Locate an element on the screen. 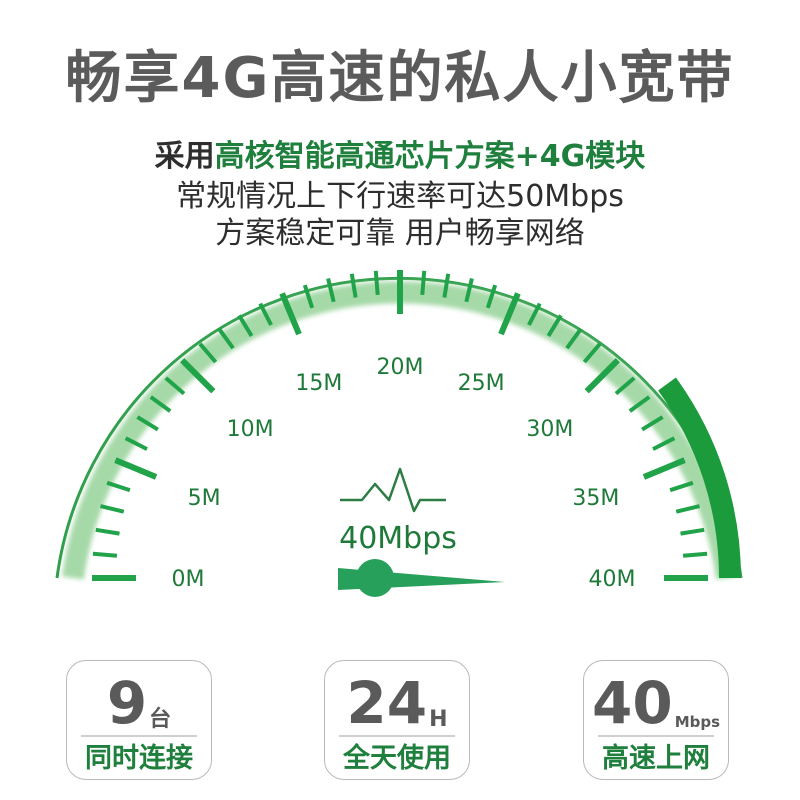 This screenshot has height=800, width=800. stat-caption: 同时连接 is located at coordinates (139, 758).